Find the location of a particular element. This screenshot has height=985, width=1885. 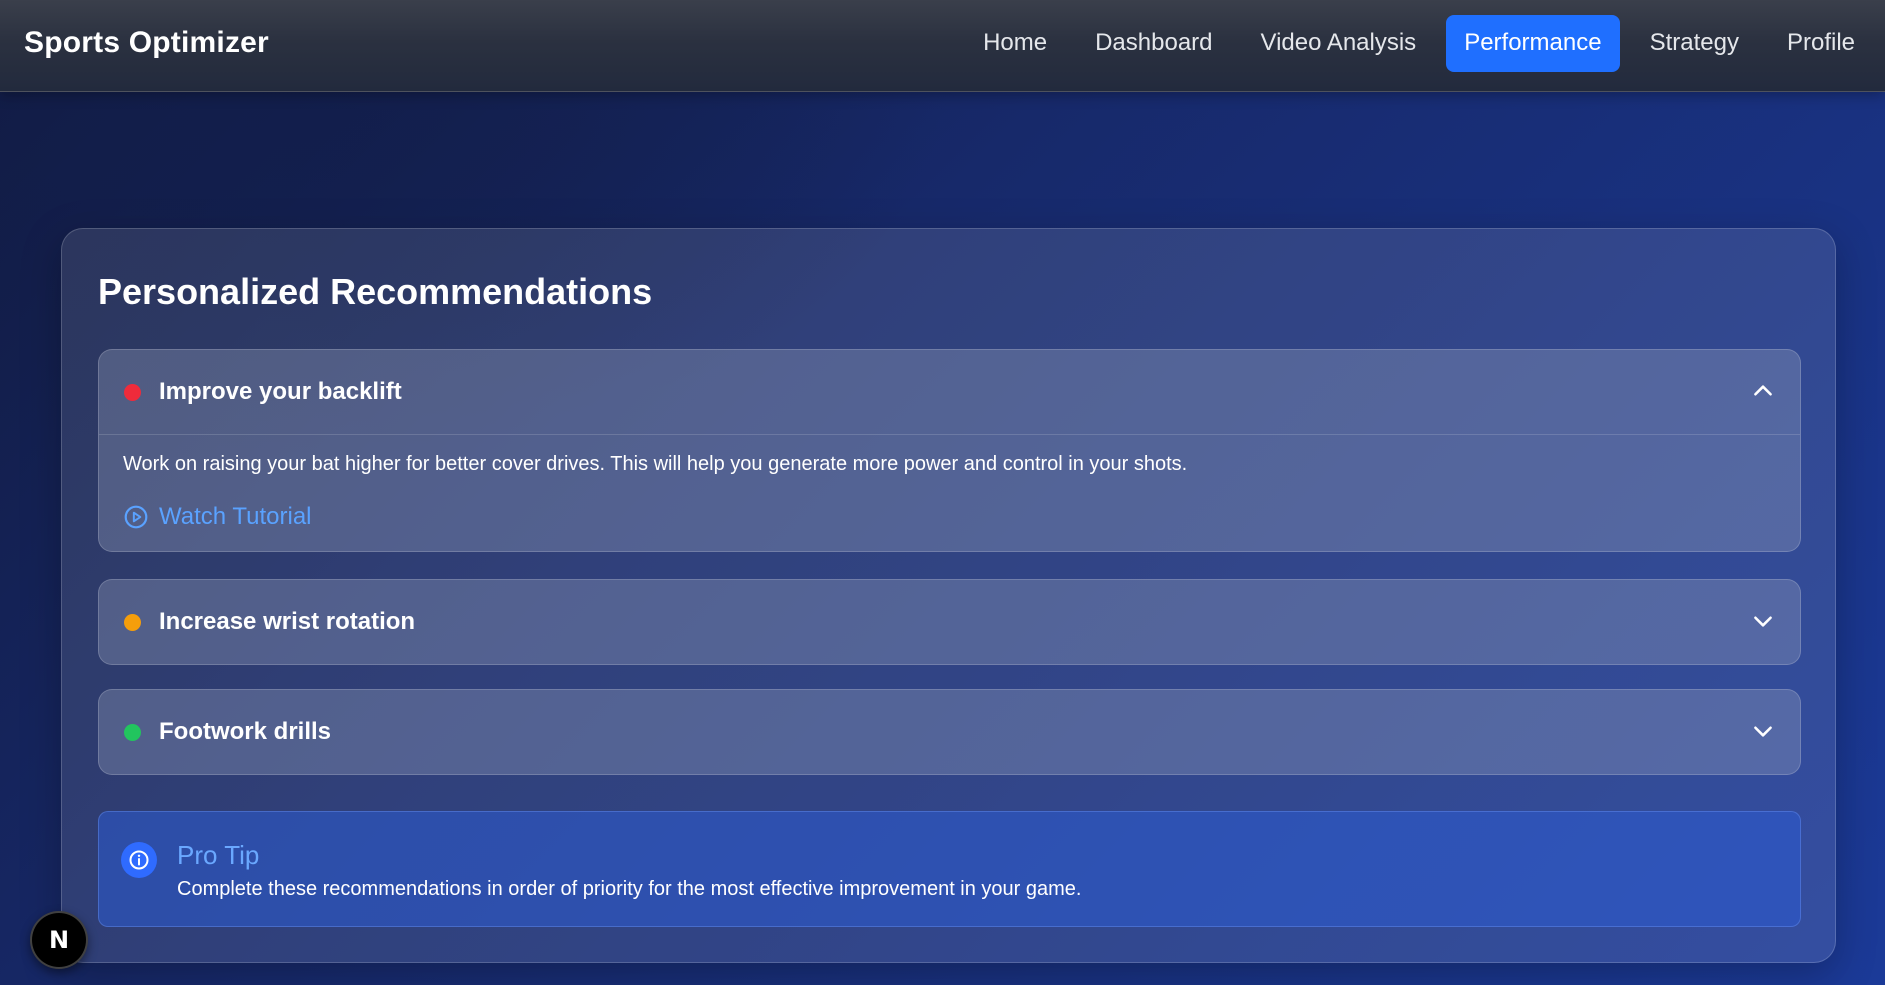

recommendation-header-footwork: Footwork drills is located at coordinates (949, 732).